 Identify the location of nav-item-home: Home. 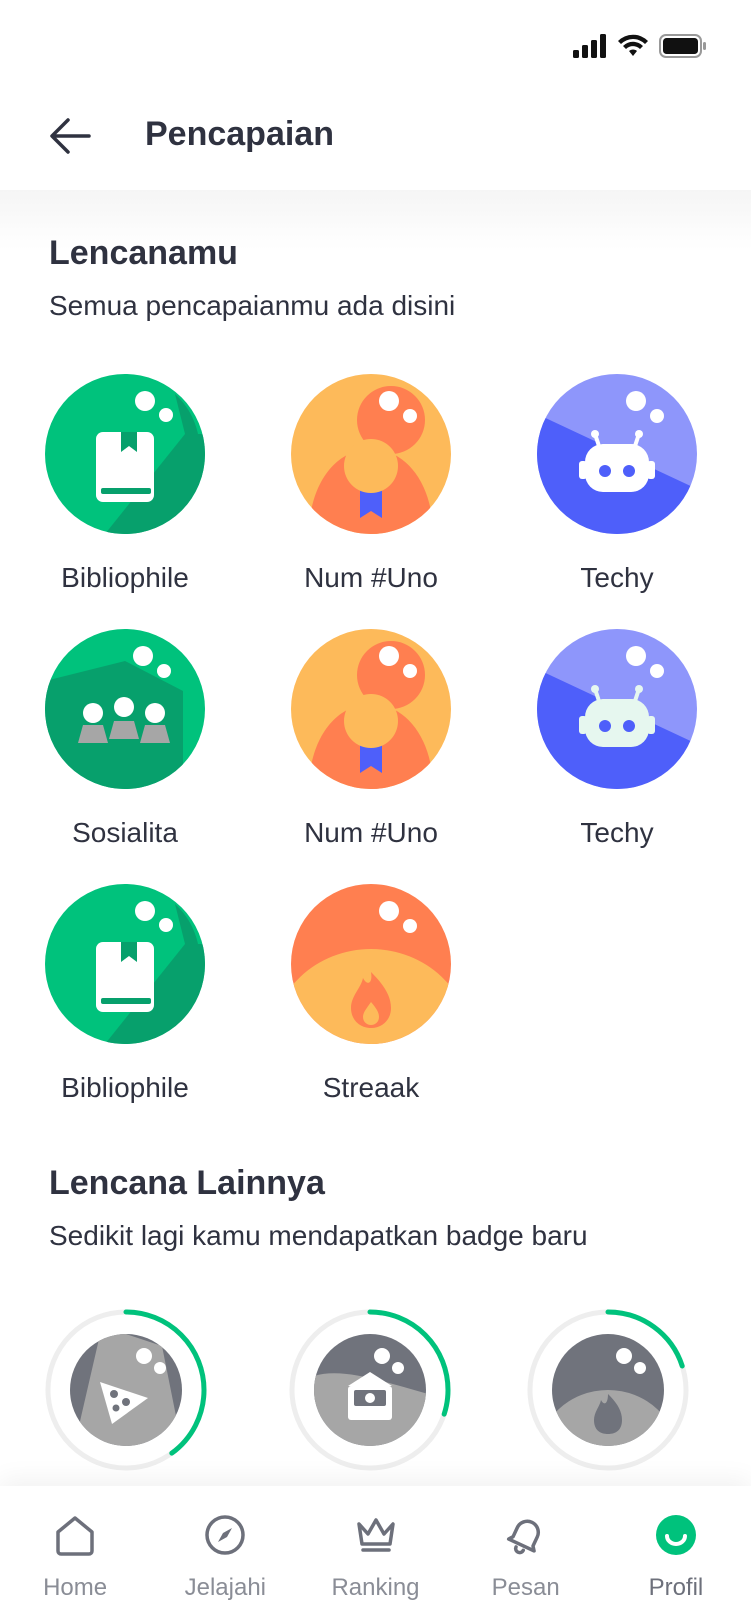
(75, 1555).